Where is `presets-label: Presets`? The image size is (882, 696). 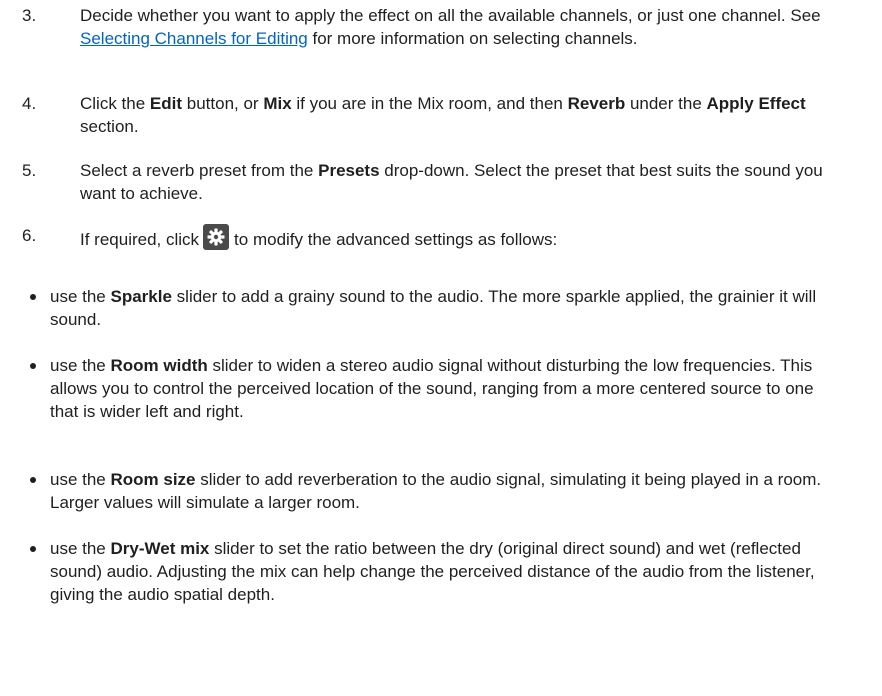
presets-label: Presets is located at coordinates (349, 170).